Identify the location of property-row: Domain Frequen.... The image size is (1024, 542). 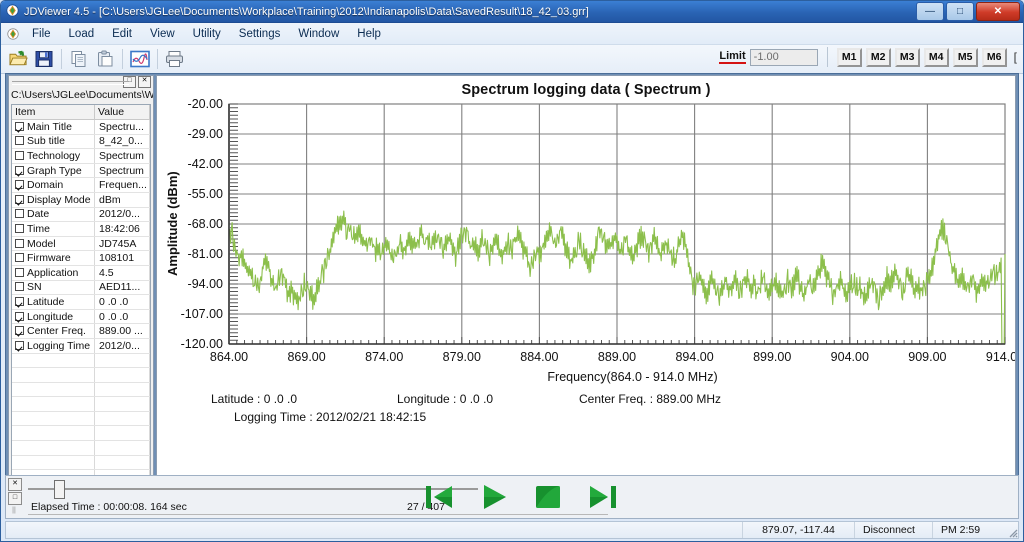
(81, 185).